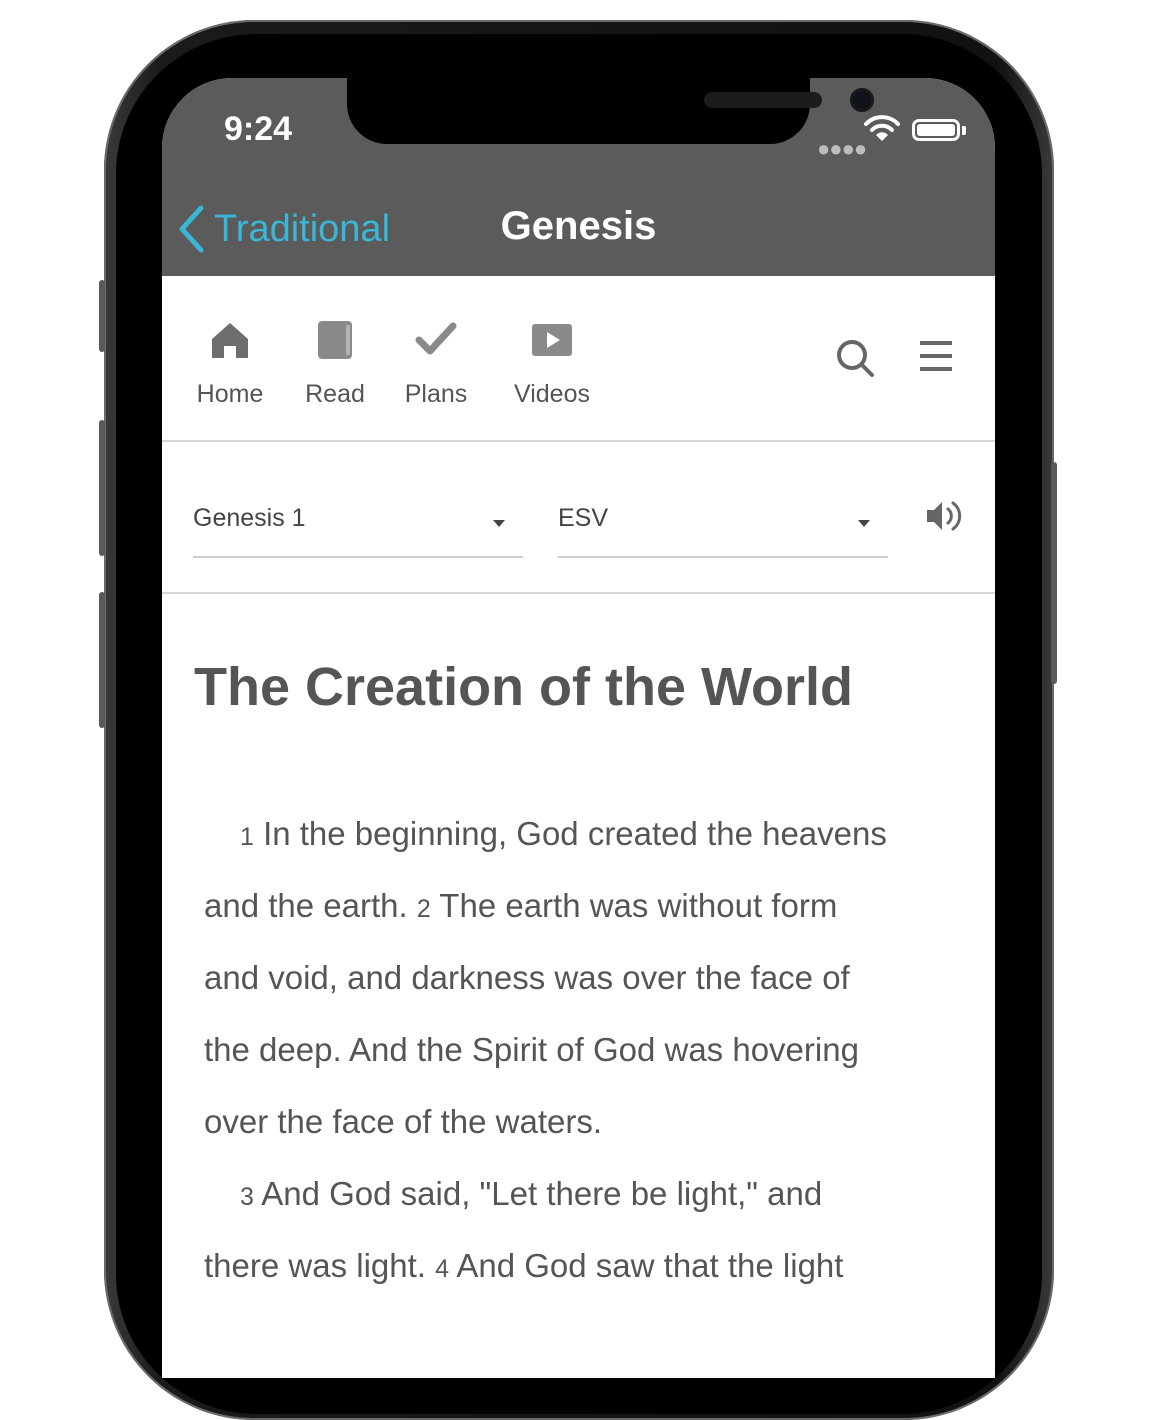 The image size is (1157, 1420). What do you see at coordinates (842, 148) in the screenshot?
I see `cellular-signal-icon: ●●●●` at bounding box center [842, 148].